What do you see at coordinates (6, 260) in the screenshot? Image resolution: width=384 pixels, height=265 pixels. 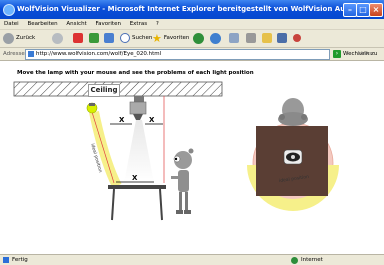 I see `page-done-icon` at bounding box center [6, 260].